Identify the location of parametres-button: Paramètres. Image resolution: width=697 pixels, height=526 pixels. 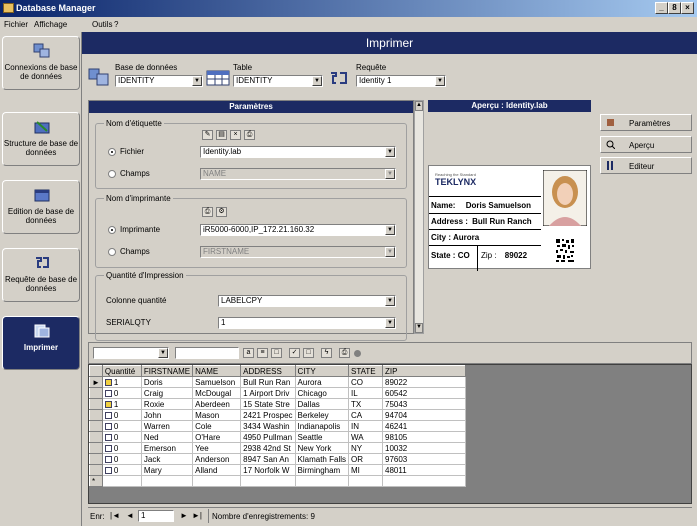
(646, 122).